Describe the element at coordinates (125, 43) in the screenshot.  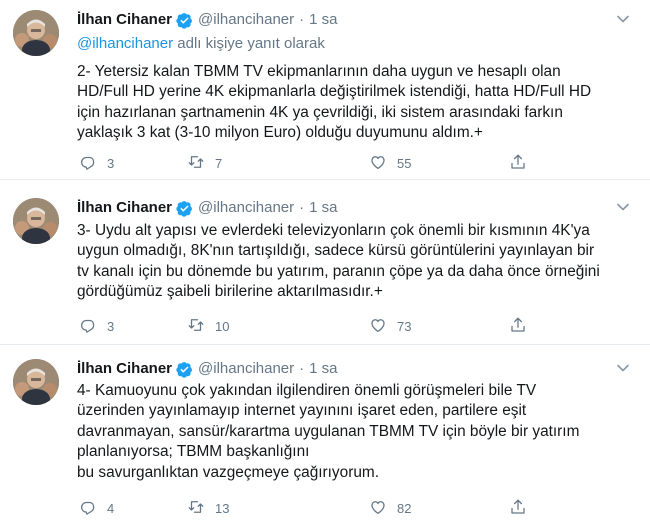
I see `reply-mention-link: @ilhancihaner` at that location.